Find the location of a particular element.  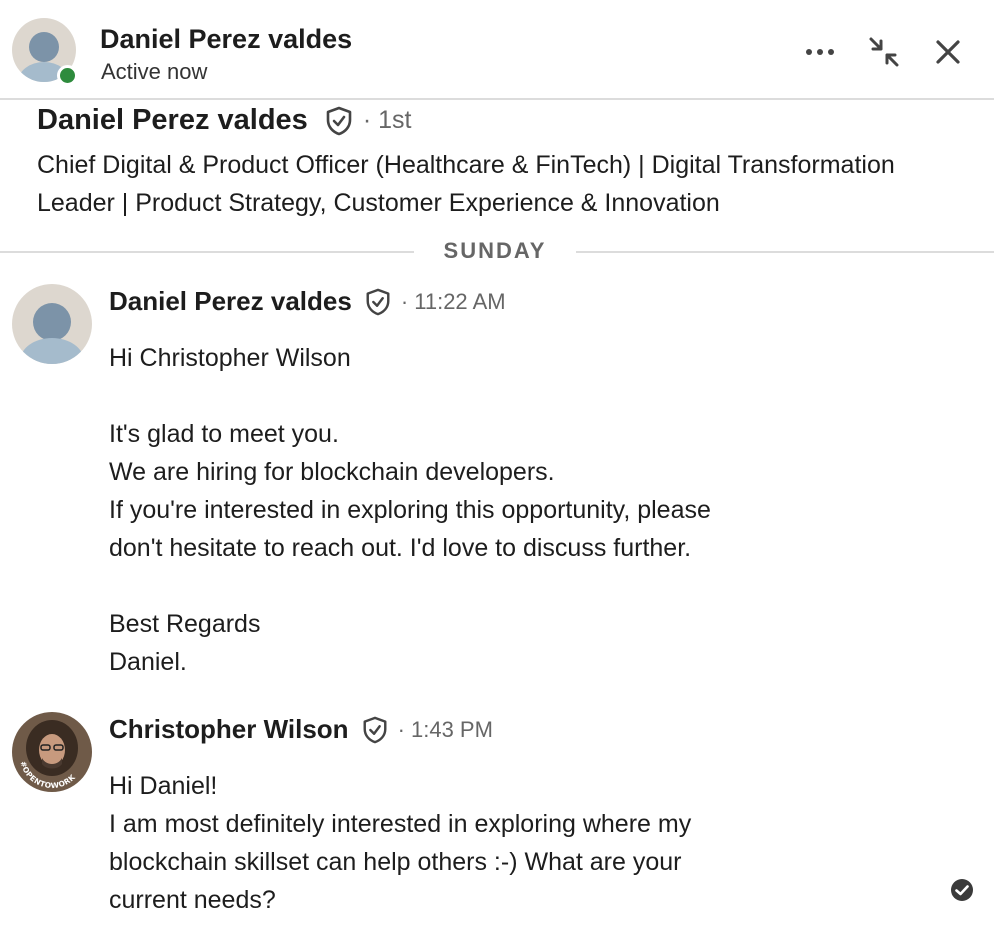

message-line: We are hiring for blockchain developers. is located at coordinates (332, 472).